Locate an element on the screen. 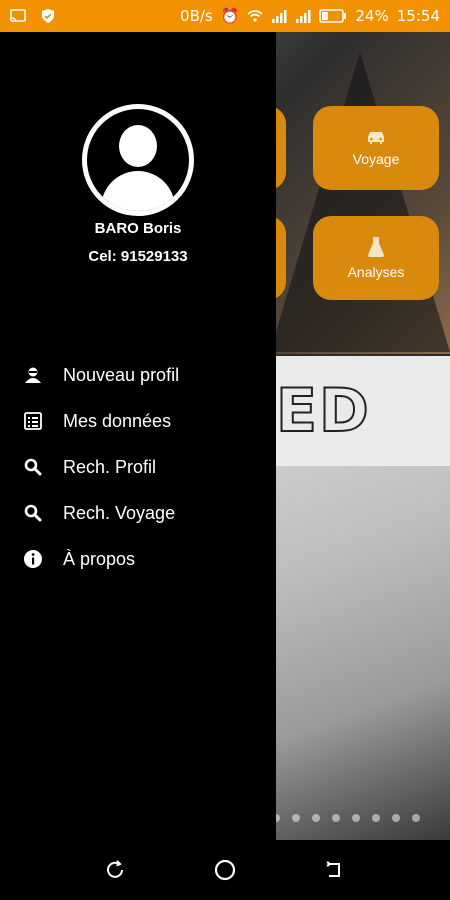 Image resolution: width=450 pixels, height=900 pixels. menu-item-rech-voyage: Rech. Voyage is located at coordinates (138, 513).